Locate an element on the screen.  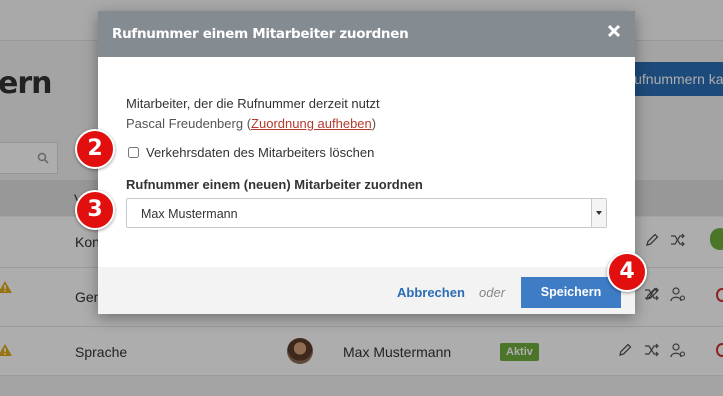
or-separator: oder is located at coordinates (492, 292).